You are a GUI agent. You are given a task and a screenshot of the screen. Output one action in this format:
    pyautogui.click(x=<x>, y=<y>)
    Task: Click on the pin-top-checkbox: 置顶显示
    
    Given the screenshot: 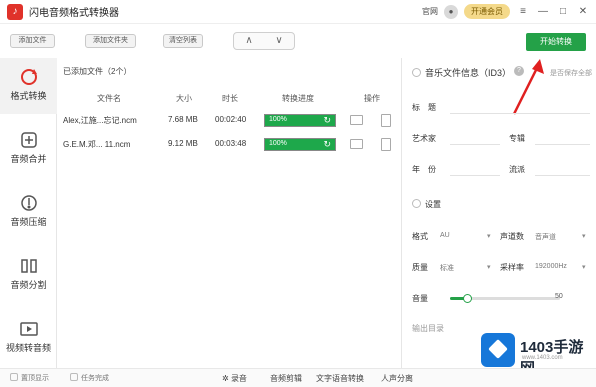 What is the action you would take?
    pyautogui.click(x=29, y=378)
    